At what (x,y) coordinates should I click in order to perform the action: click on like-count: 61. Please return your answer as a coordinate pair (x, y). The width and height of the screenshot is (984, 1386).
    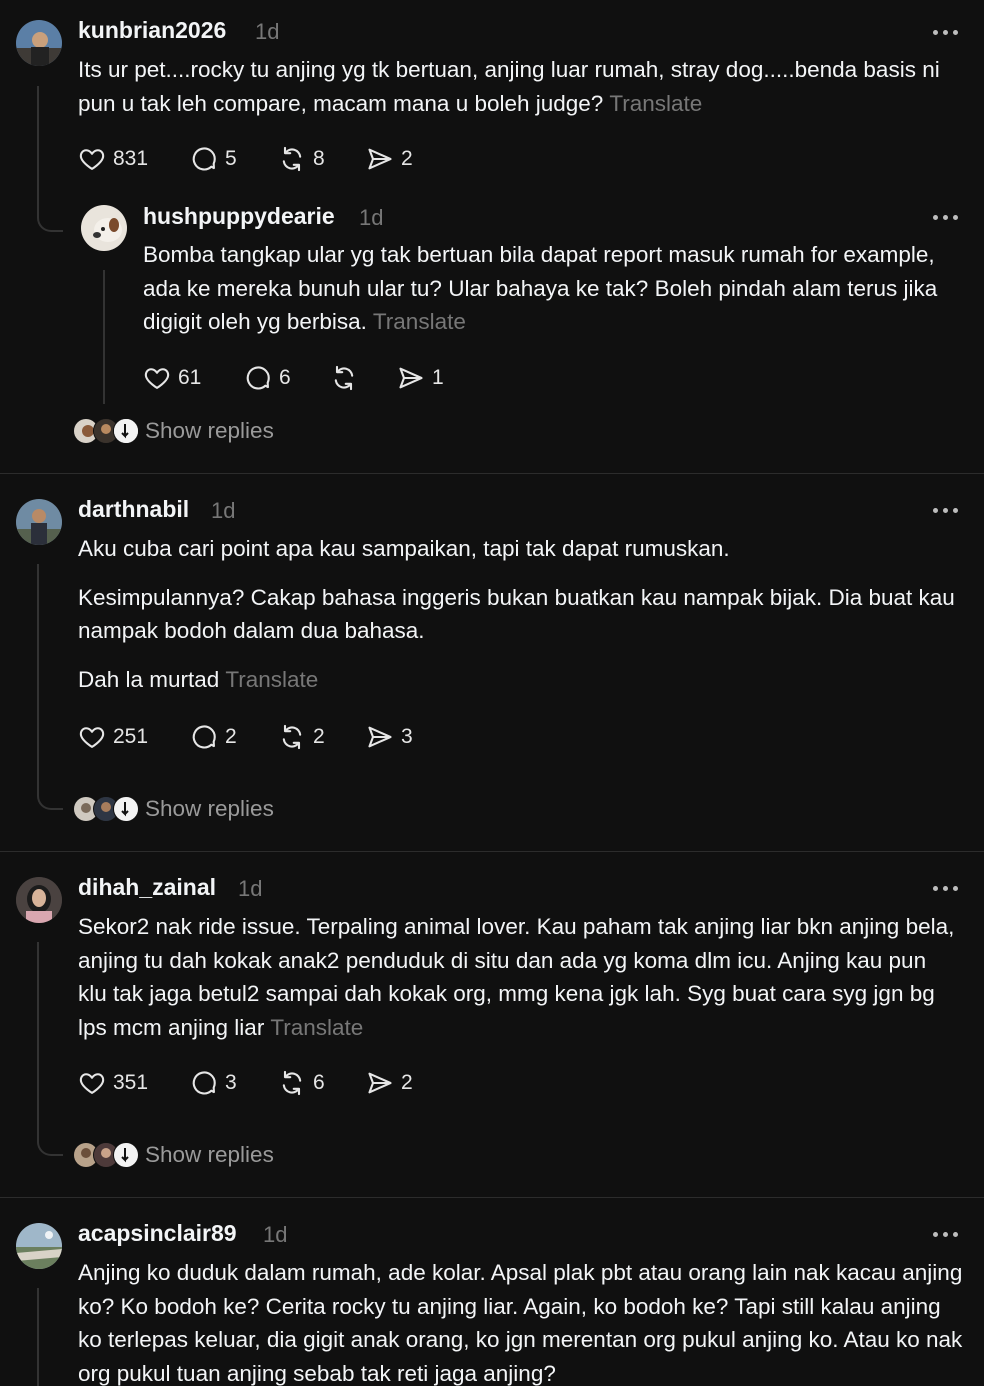
    Looking at the image, I should click on (190, 377).